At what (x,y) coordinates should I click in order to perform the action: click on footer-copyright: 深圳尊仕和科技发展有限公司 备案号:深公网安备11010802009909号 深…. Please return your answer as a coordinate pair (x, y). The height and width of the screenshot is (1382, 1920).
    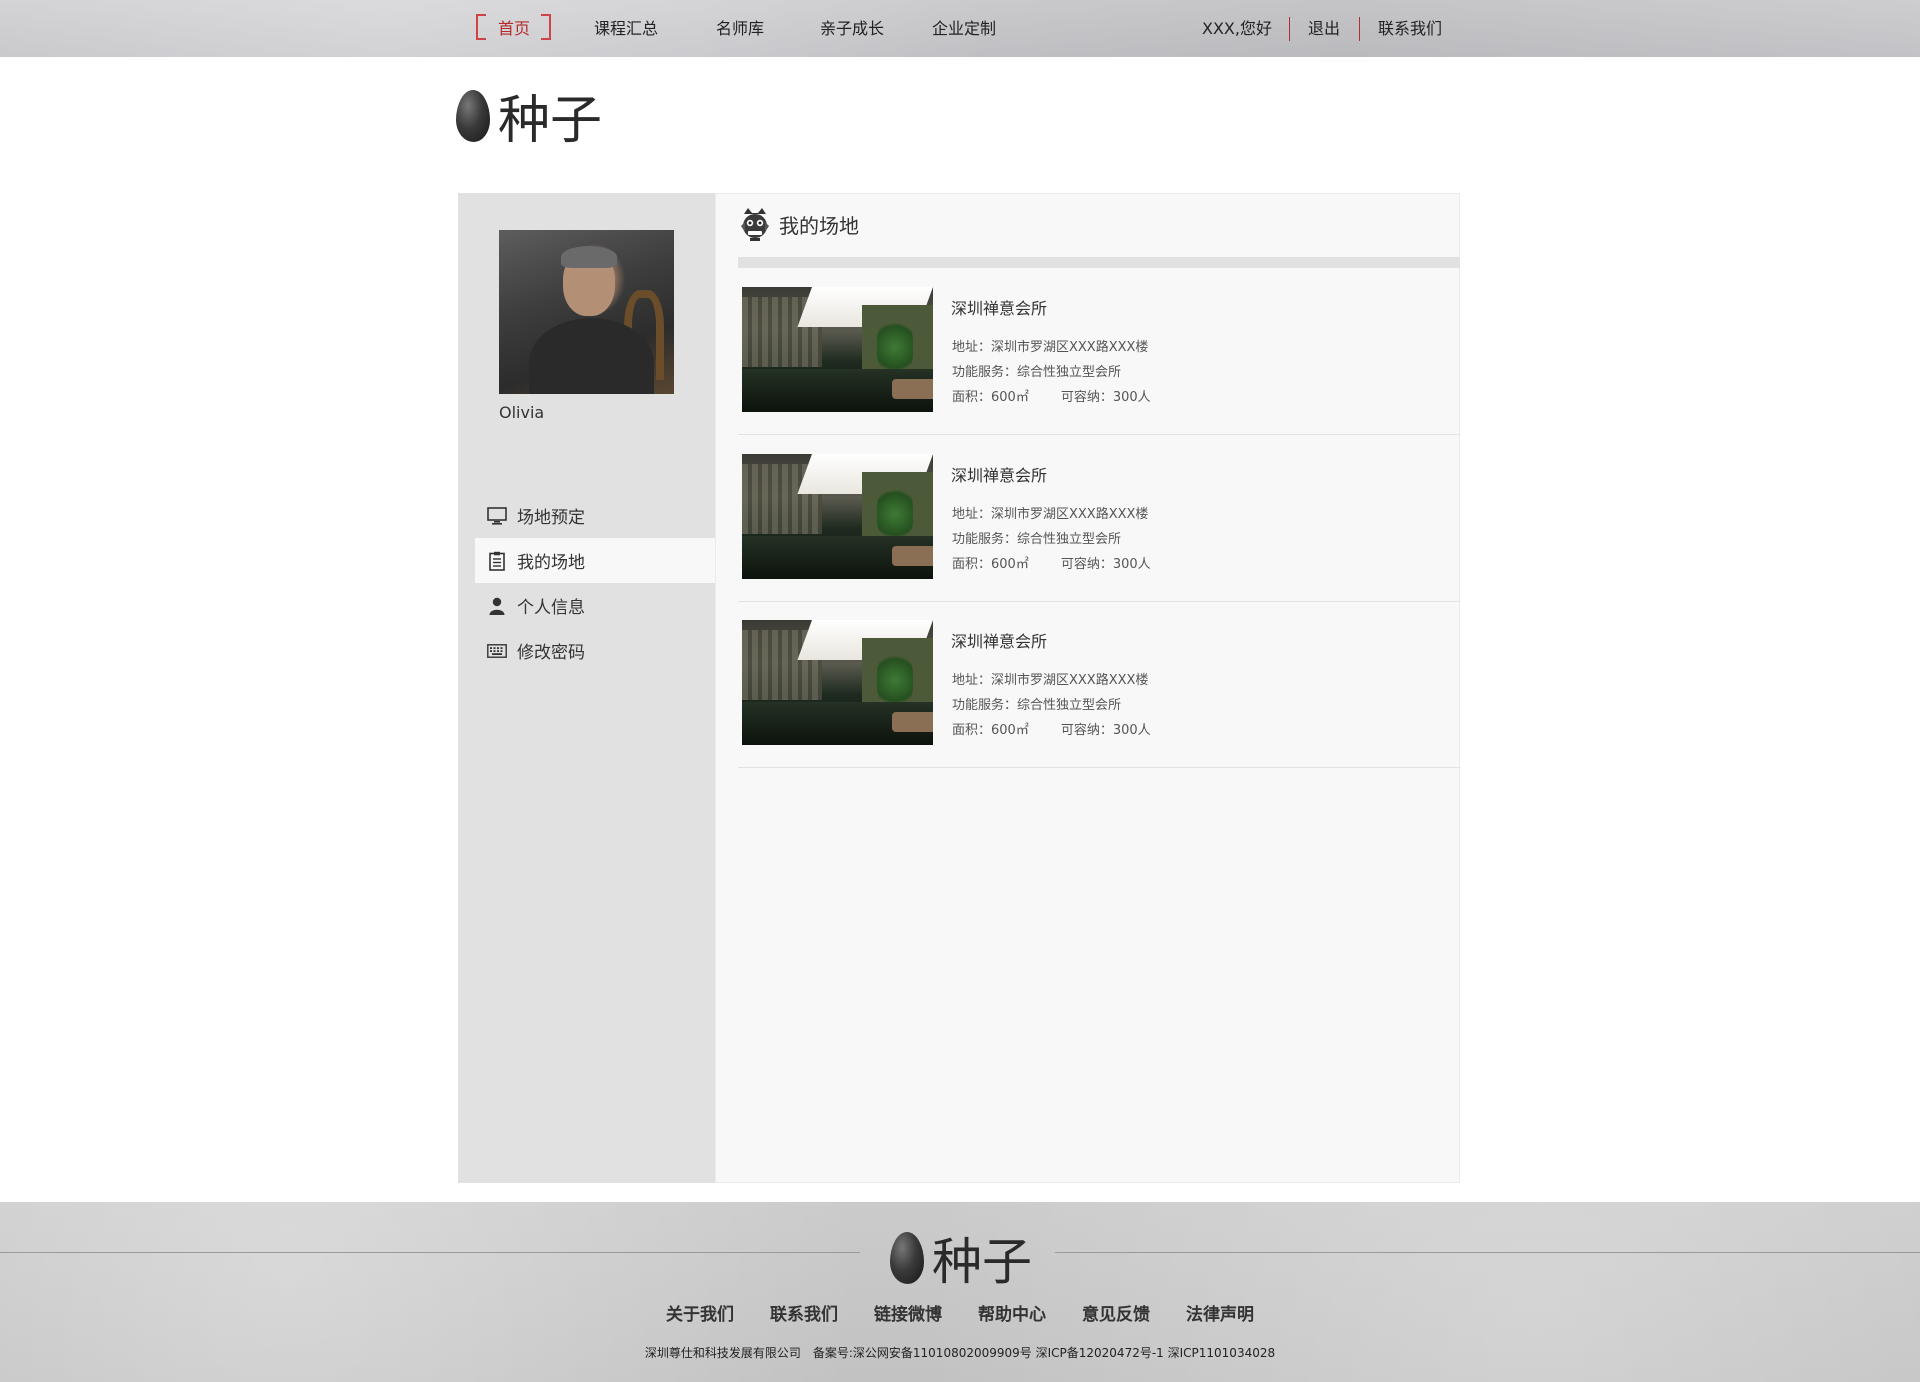
    Looking at the image, I should click on (960, 1353).